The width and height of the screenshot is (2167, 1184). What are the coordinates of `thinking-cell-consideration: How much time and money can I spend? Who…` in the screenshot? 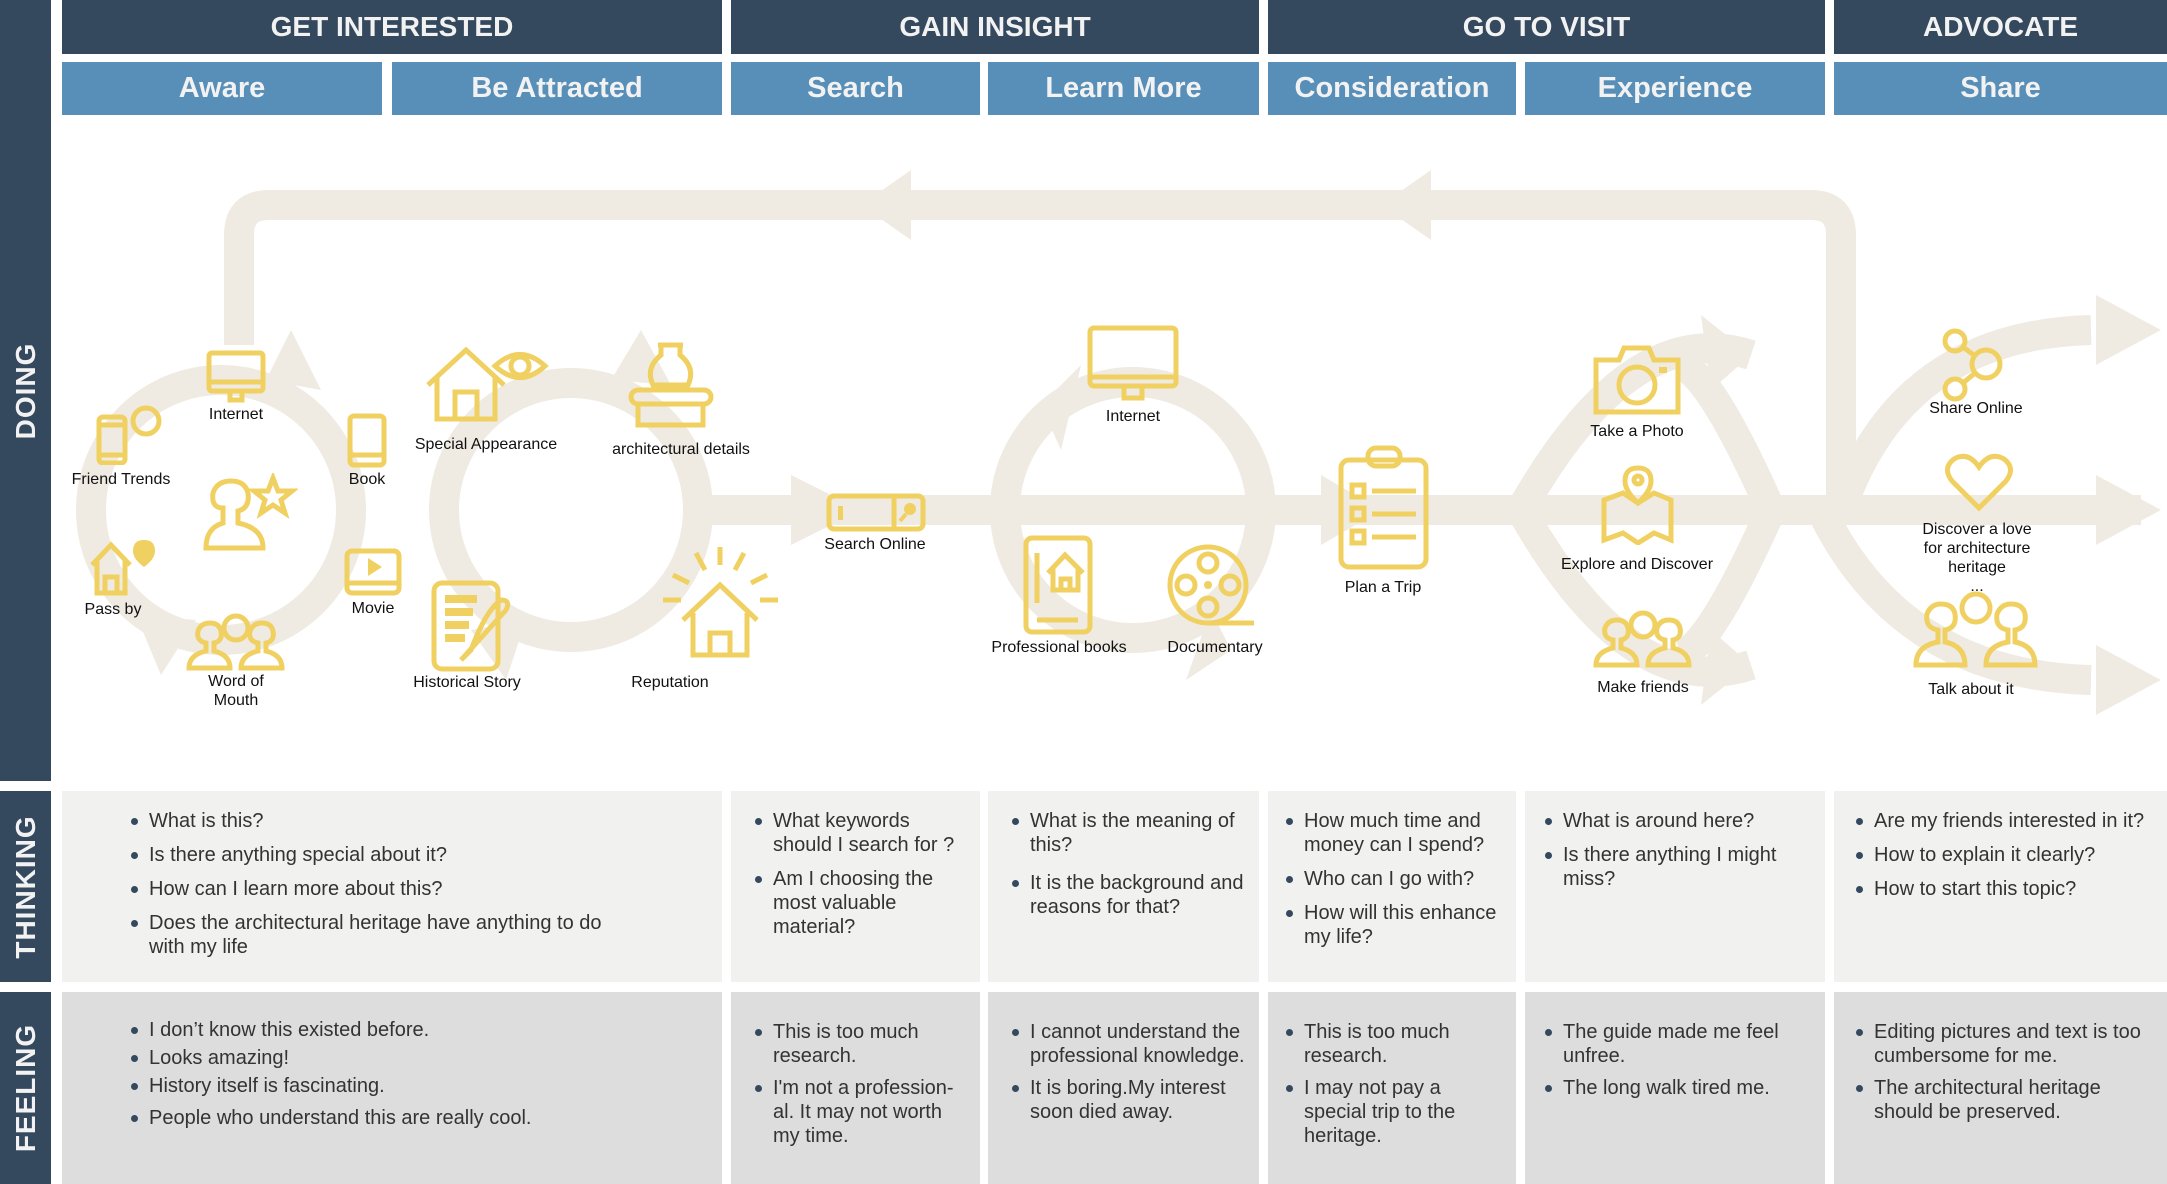 It's located at (1392, 886).